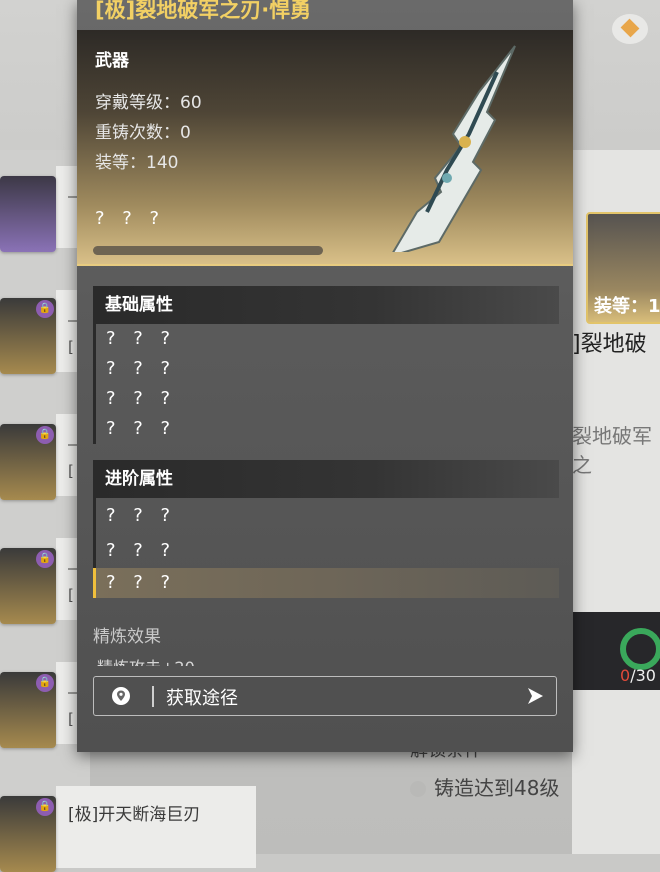  Describe the element at coordinates (535, 696) in the screenshot. I see `arrow-right-icon` at that location.